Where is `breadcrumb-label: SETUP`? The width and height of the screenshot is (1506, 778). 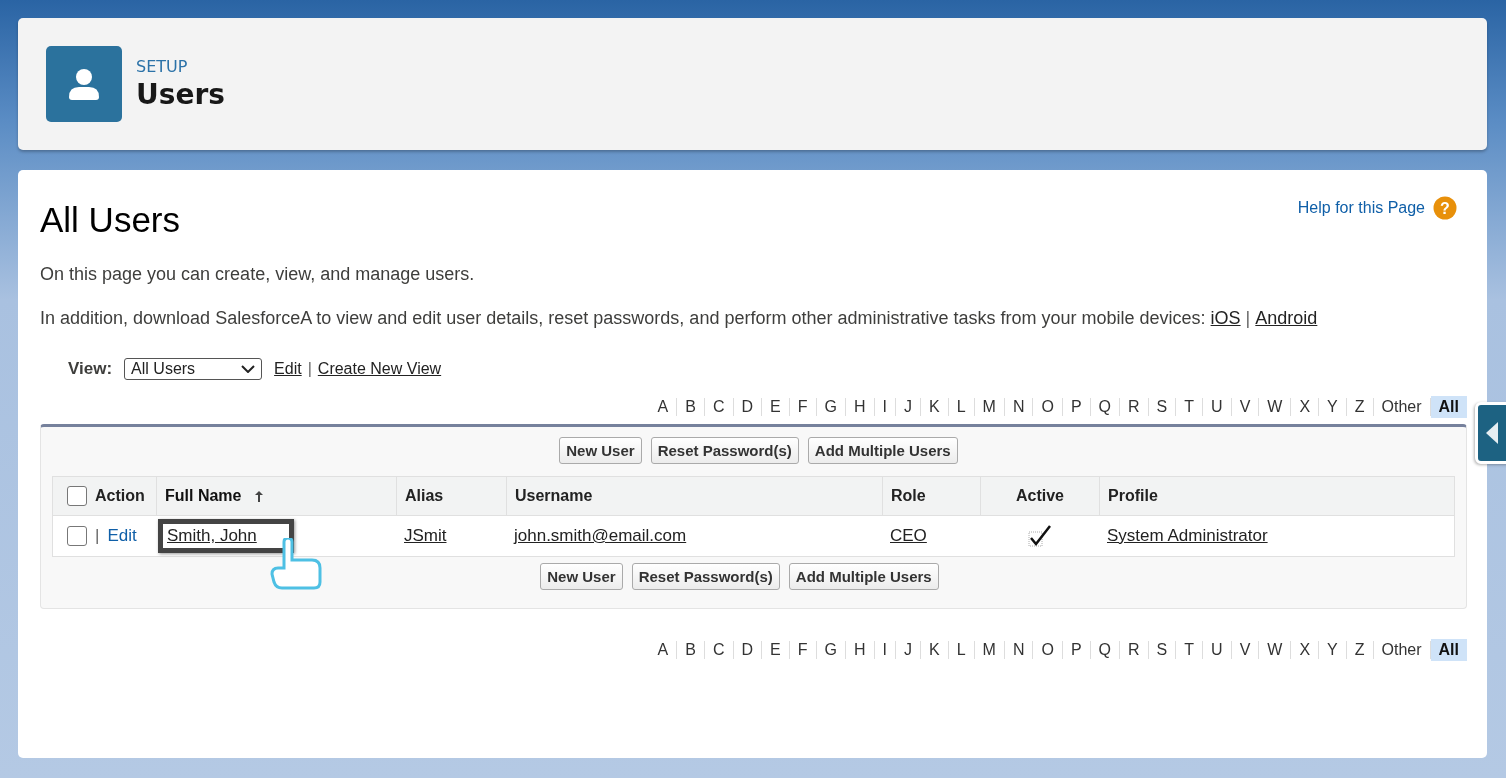 breadcrumb-label: SETUP is located at coordinates (162, 66).